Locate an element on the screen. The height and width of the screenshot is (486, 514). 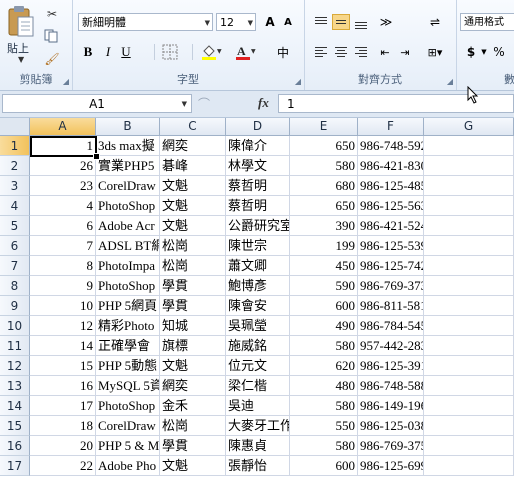
cell-b7: PhotoImpa is located at coordinates (128, 266).